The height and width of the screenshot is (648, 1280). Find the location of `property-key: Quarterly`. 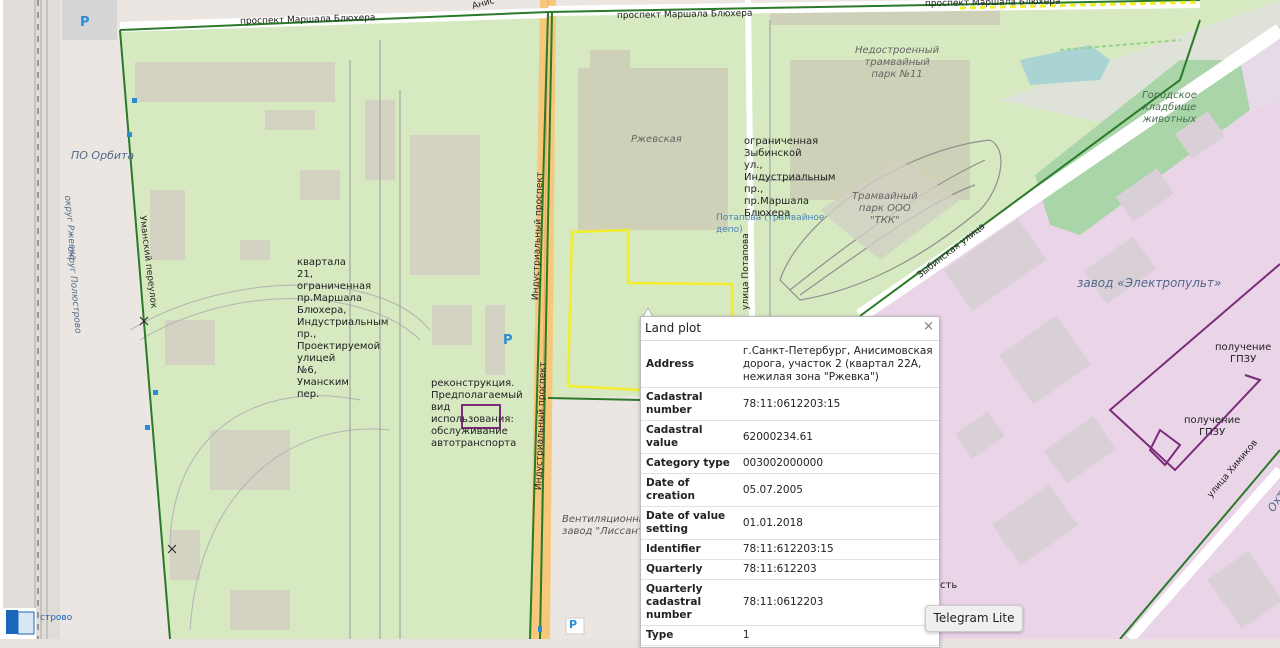

property-key: Quarterly is located at coordinates (686, 569).